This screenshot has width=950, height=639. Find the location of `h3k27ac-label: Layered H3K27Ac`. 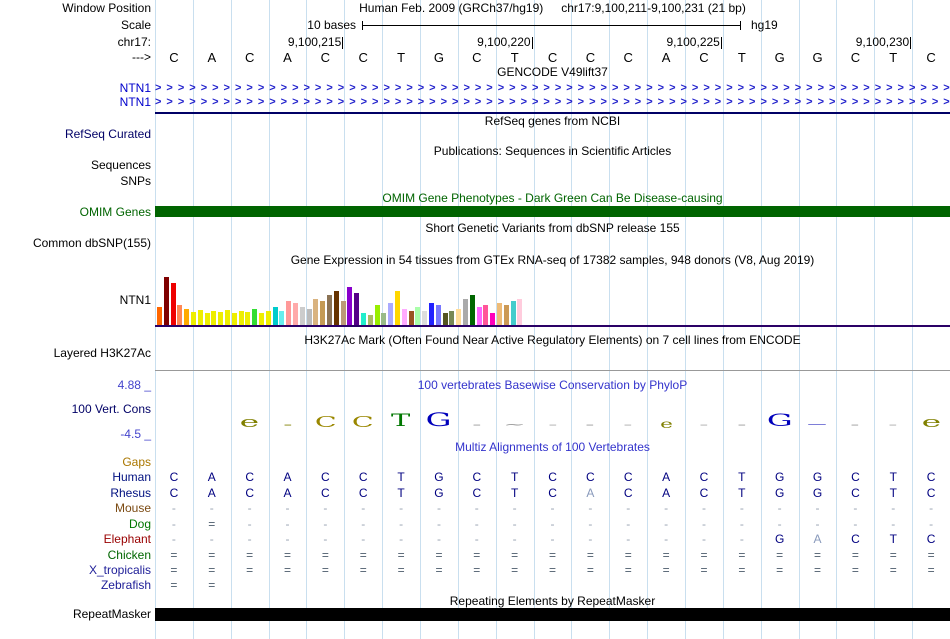

h3k27ac-label: Layered H3K27Ac is located at coordinates (75, 353).